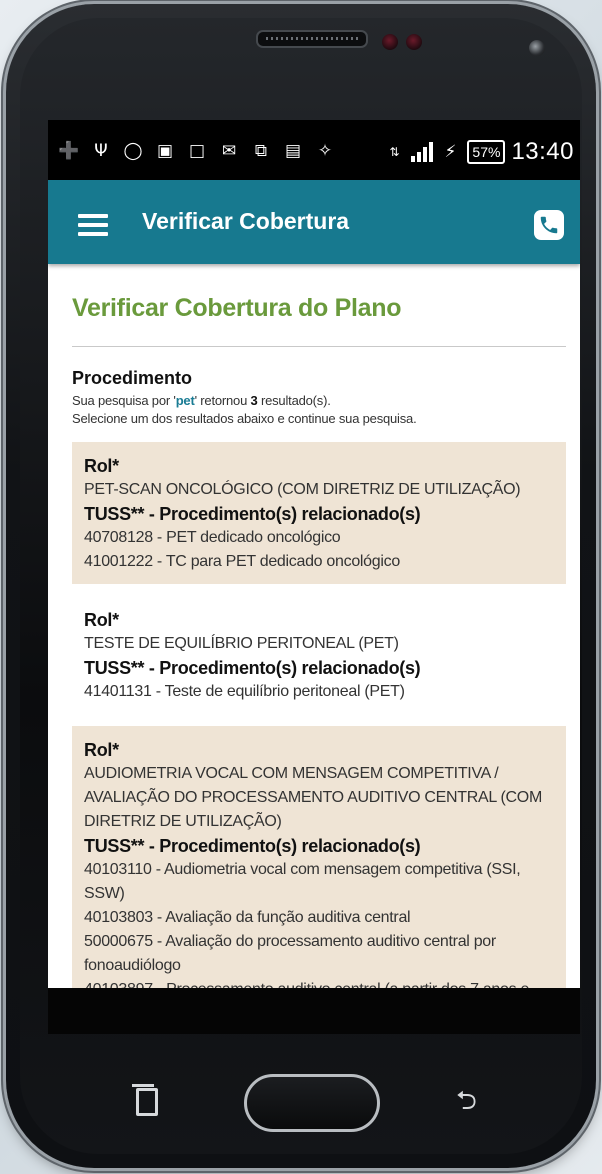  I want to click on back-icon: ⮌, so click(473, 1101).